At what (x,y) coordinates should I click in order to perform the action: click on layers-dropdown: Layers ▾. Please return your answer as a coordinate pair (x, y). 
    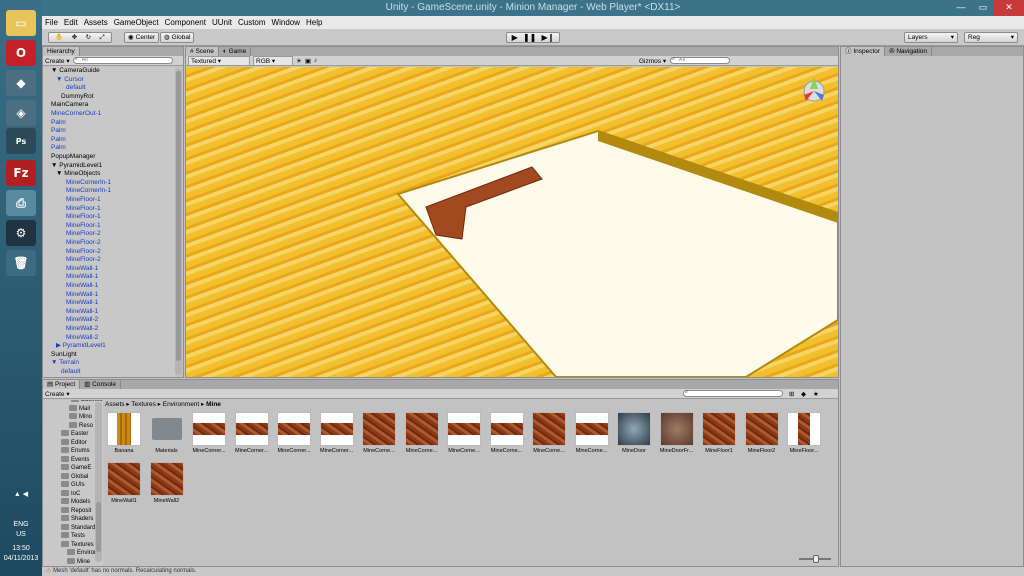
    Looking at the image, I should click on (931, 37).